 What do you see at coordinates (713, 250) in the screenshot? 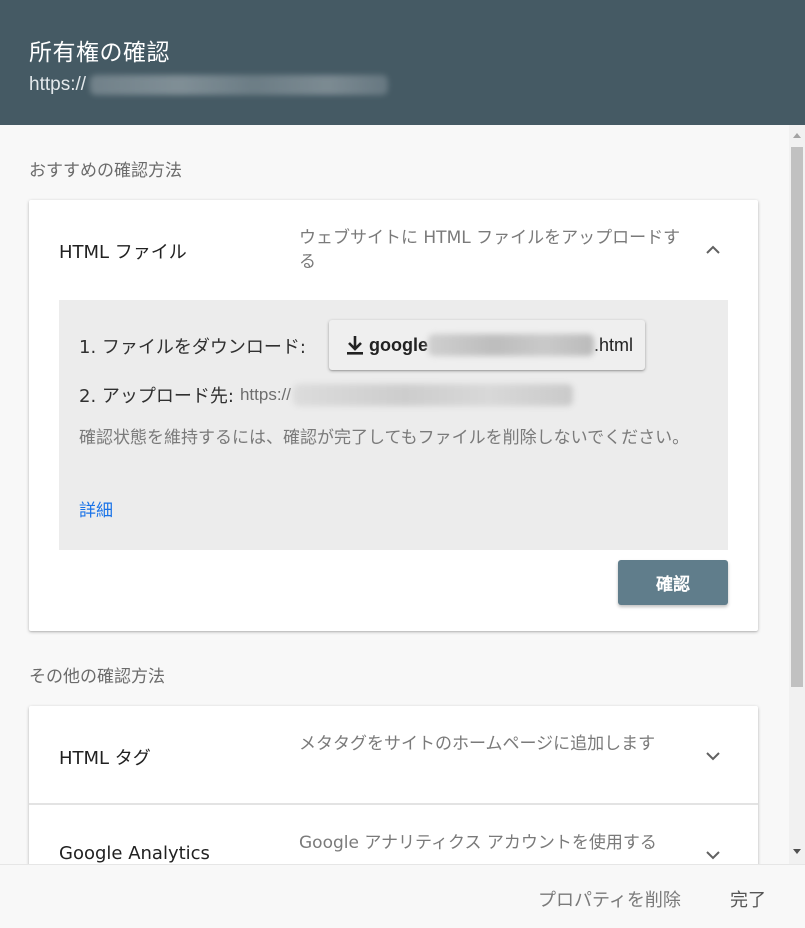
I see `chevron-up-icon` at bounding box center [713, 250].